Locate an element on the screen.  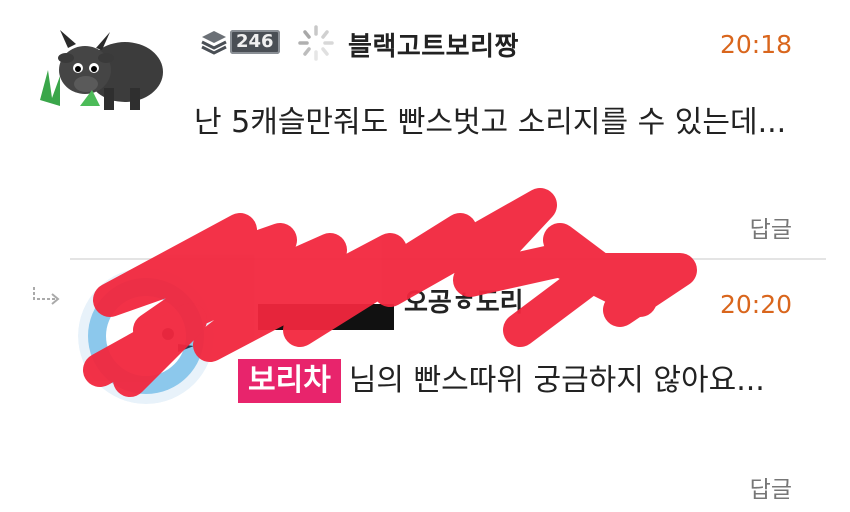
divider is located at coordinates (448, 259).